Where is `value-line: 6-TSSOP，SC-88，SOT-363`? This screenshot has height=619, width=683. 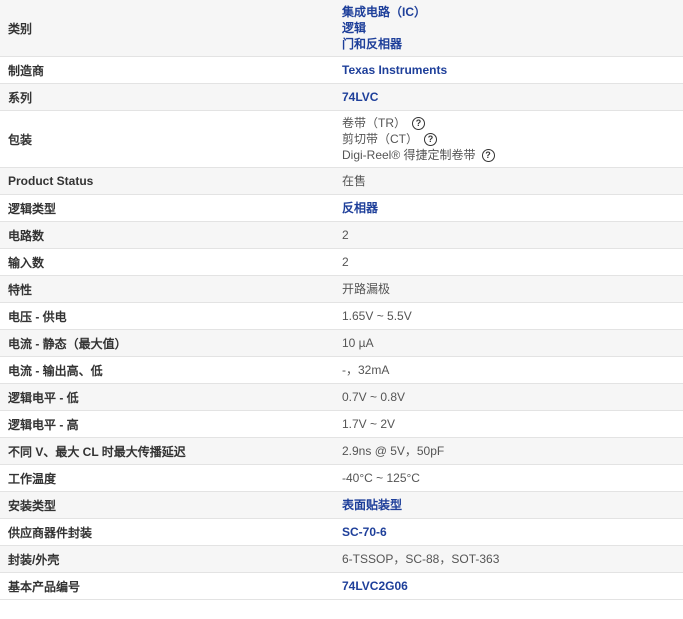 value-line: 6-TSSOP，SC-88，SOT-363 is located at coordinates (512, 559).